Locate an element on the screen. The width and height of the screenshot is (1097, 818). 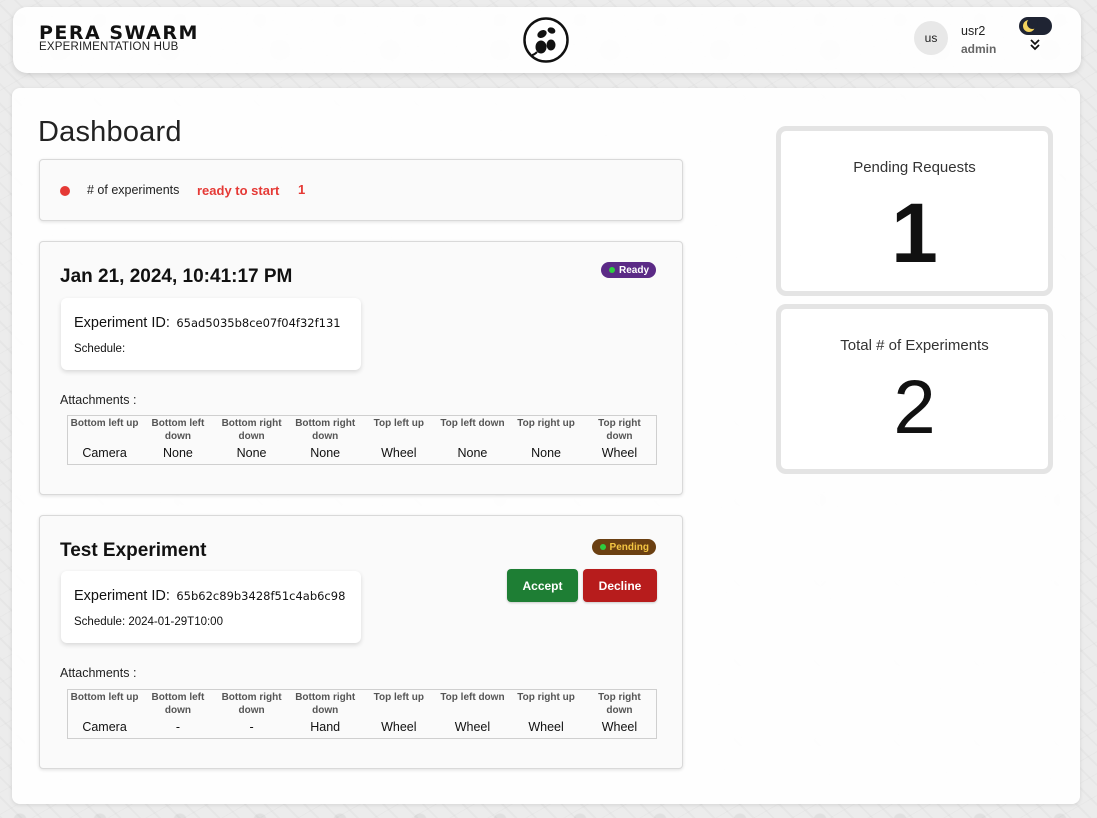
pending-requests-value: 1 is located at coordinates (914, 233).